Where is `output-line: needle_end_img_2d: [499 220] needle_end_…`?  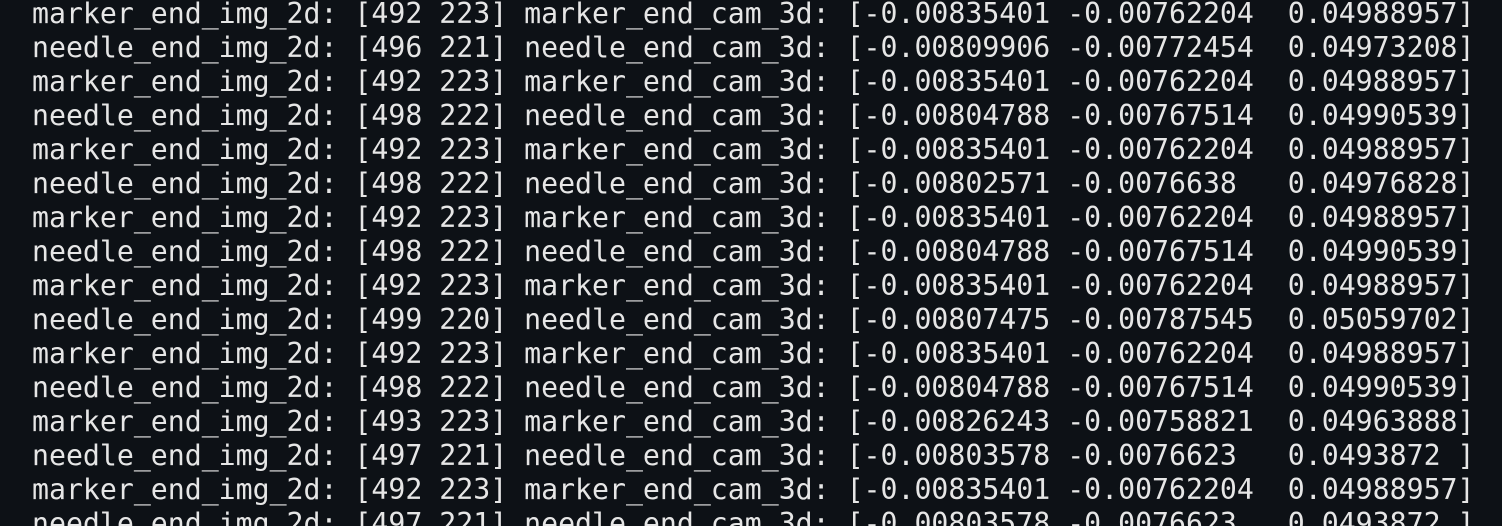
output-line: needle_end_img_2d: [499 220] needle_end_… is located at coordinates (753, 319).